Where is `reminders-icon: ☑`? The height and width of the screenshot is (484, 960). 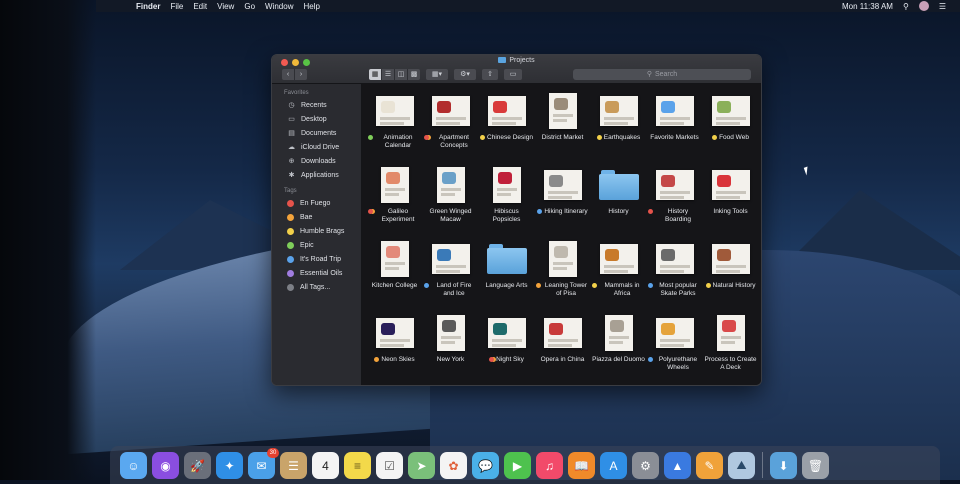
reminders-icon: ☑ is located at coordinates (389, 465).